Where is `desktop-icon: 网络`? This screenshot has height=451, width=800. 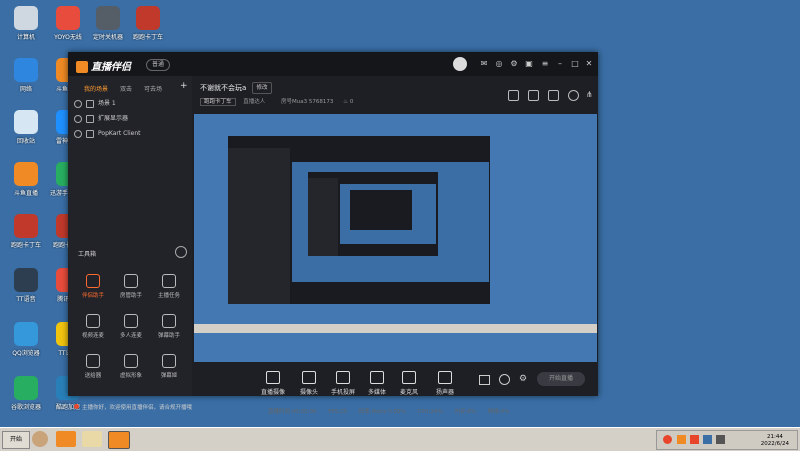
desktop-icon: 网络 is located at coordinates (26, 75).